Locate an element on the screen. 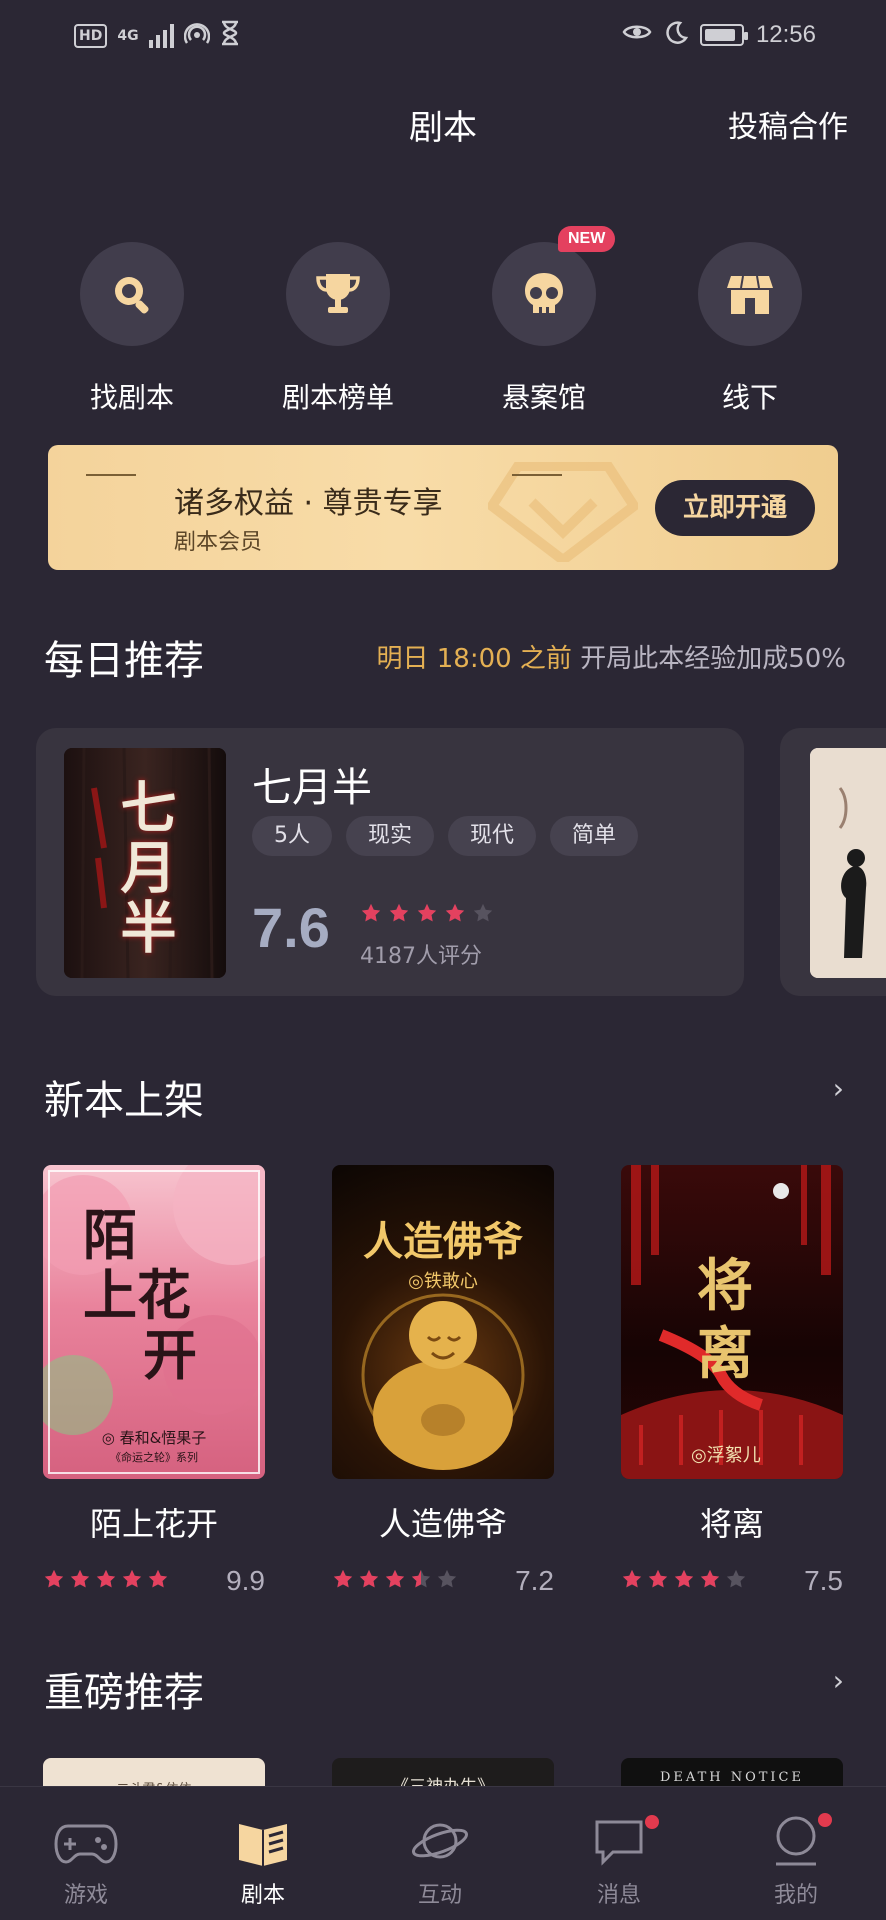 The image size is (886, 1920). book-rating-row: 7.5 is located at coordinates (732, 1581).